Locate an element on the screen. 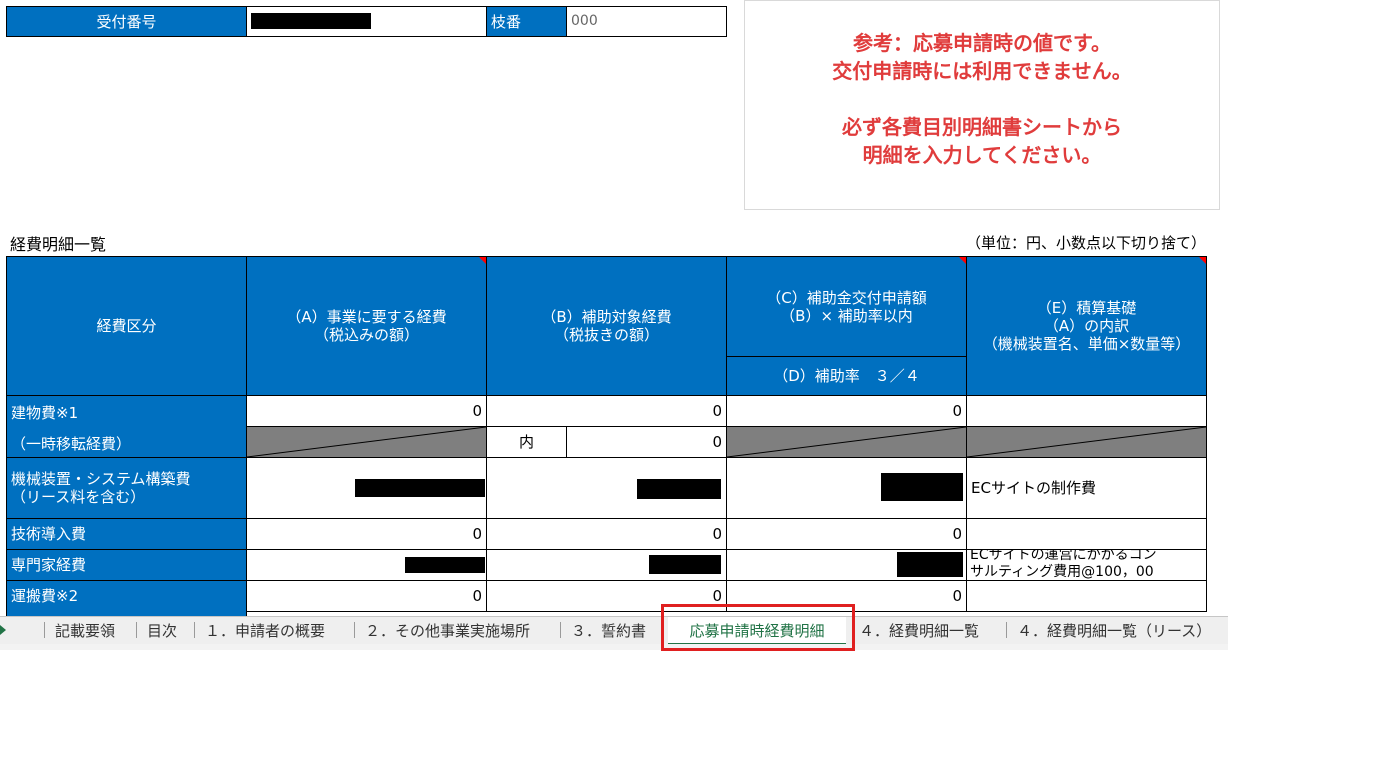  tab-applicant-overview: １．申請者の概要 is located at coordinates (265, 630).